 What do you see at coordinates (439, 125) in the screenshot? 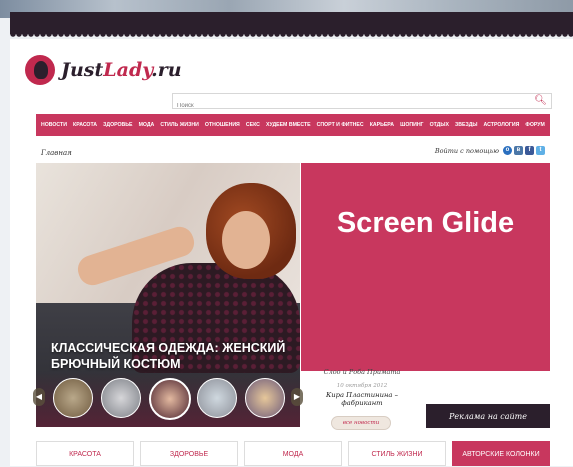
I see `nav-item-rest: ОТДЫХ` at bounding box center [439, 125].